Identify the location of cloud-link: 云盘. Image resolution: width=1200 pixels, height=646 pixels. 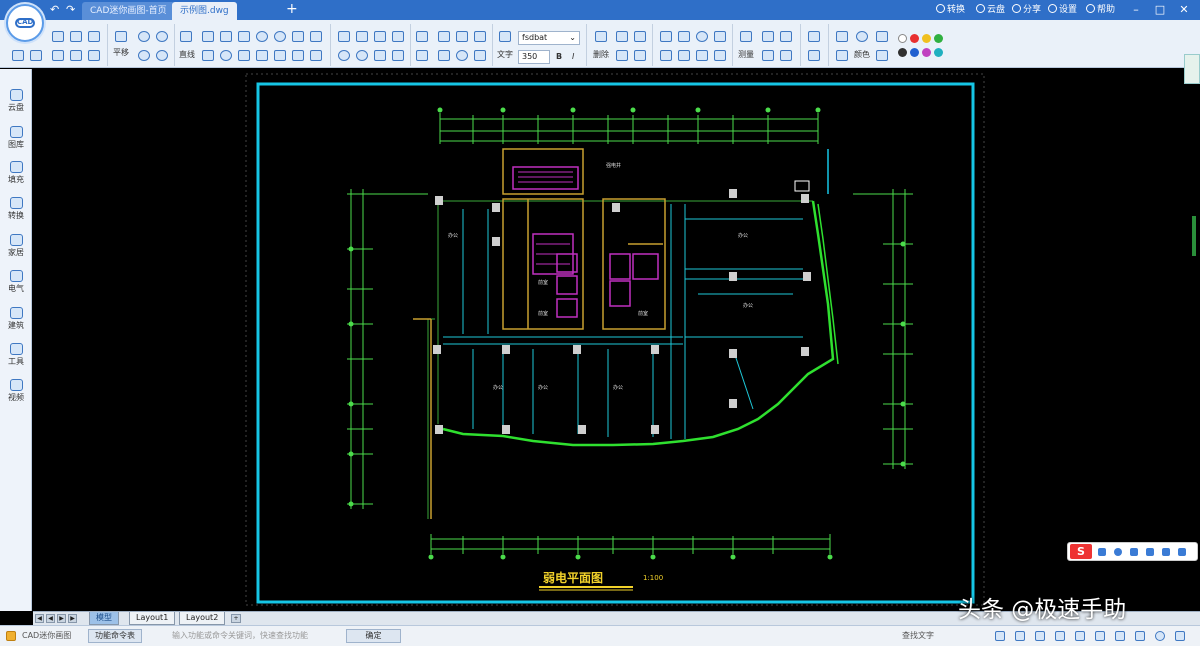
(990, 10).